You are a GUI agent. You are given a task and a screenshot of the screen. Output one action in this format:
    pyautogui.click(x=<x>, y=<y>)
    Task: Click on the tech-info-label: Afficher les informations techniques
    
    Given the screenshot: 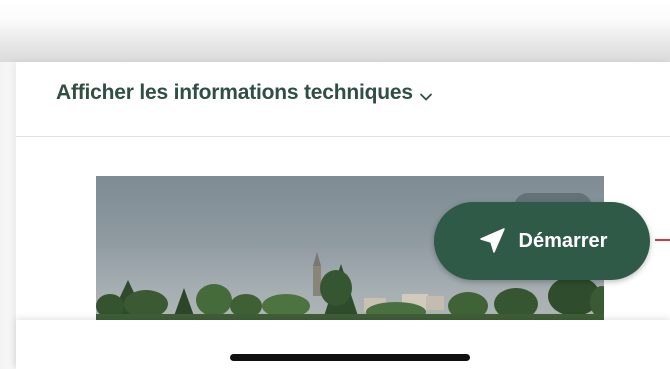 What is the action you would take?
    pyautogui.click(x=234, y=92)
    